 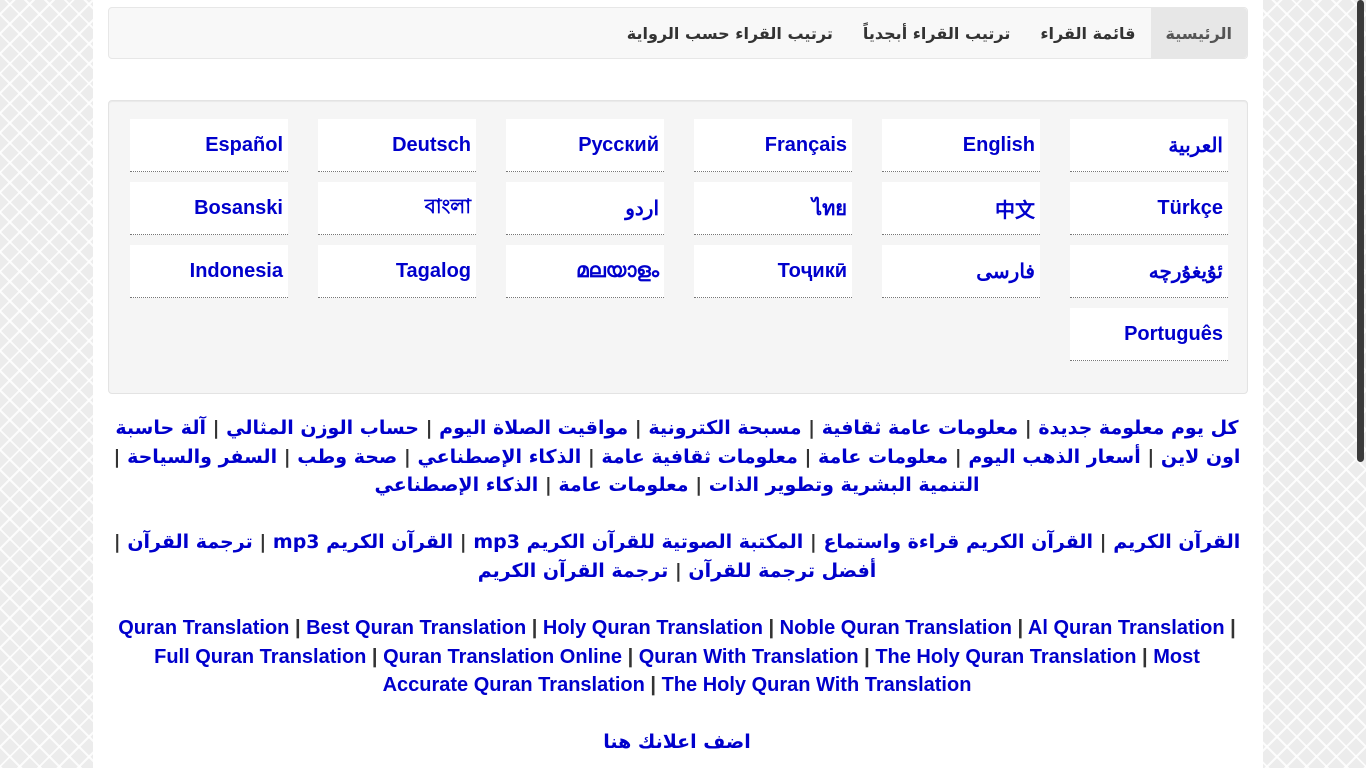 What do you see at coordinates (1149, 208) in the screenshot?
I see `language-link: Türkçe` at bounding box center [1149, 208].